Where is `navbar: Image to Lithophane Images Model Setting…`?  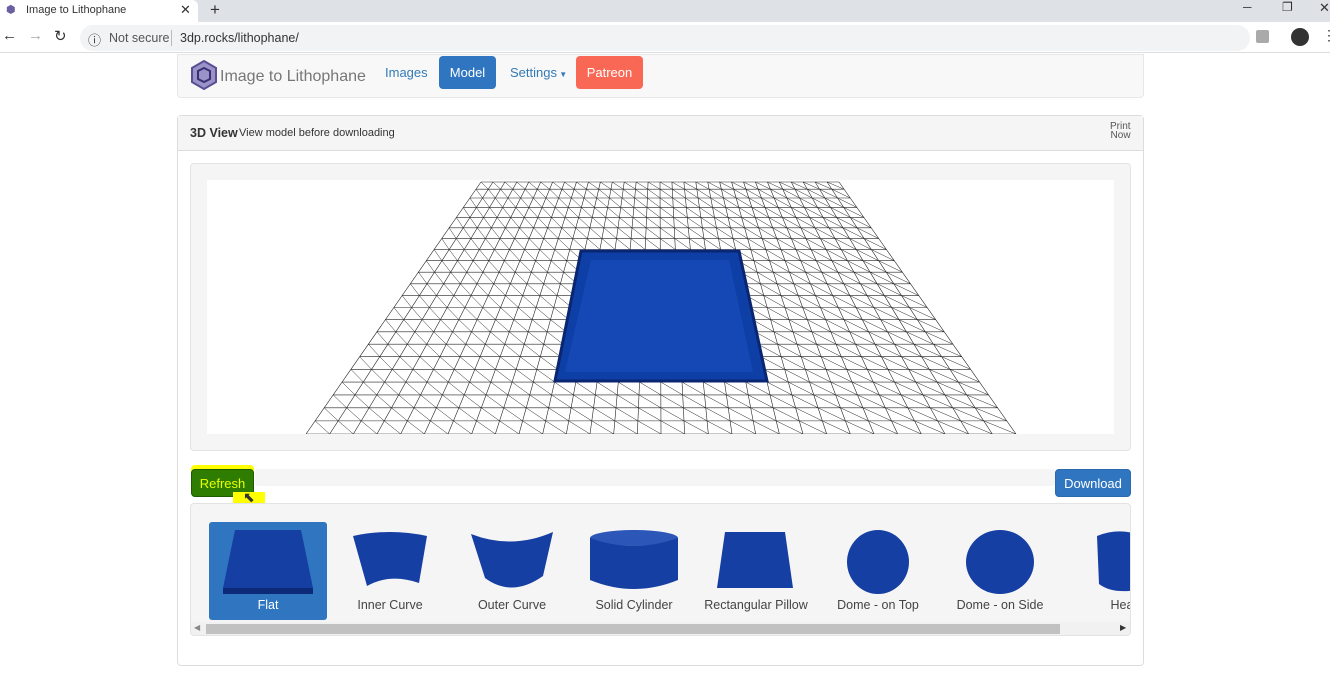 navbar: Image to Lithophane Images Model Setting… is located at coordinates (660, 76).